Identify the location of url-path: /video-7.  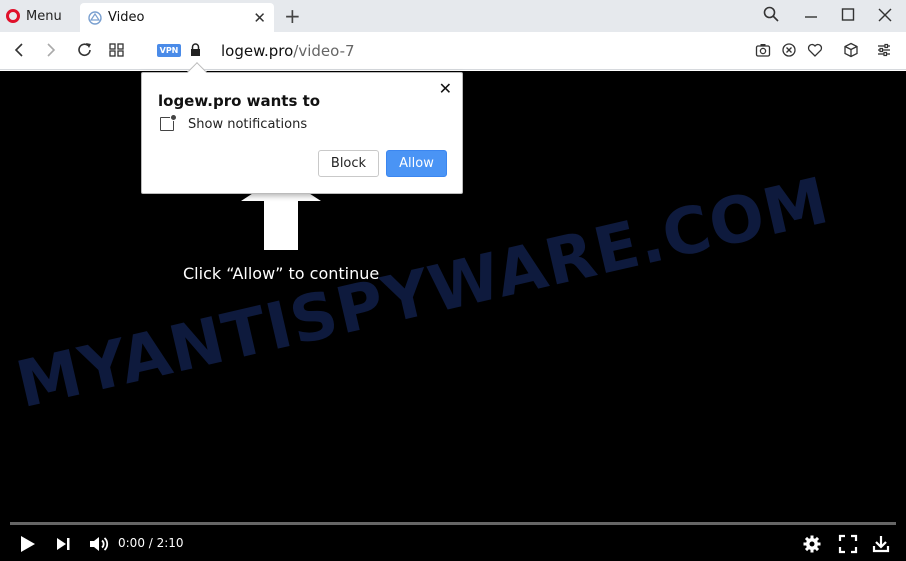
(324, 51).